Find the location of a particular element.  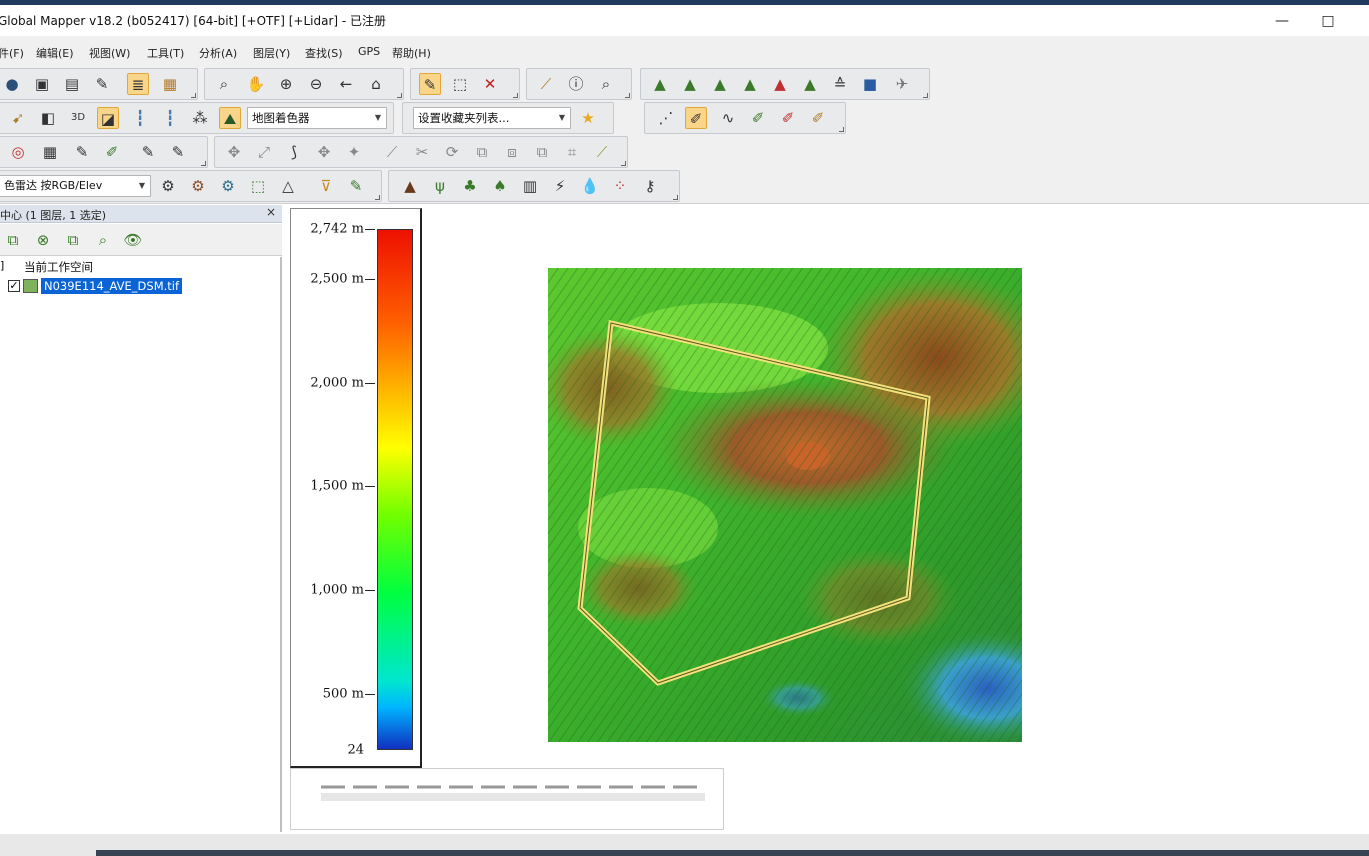

copy-feature-icon: ⧉ is located at coordinates (482, 152).